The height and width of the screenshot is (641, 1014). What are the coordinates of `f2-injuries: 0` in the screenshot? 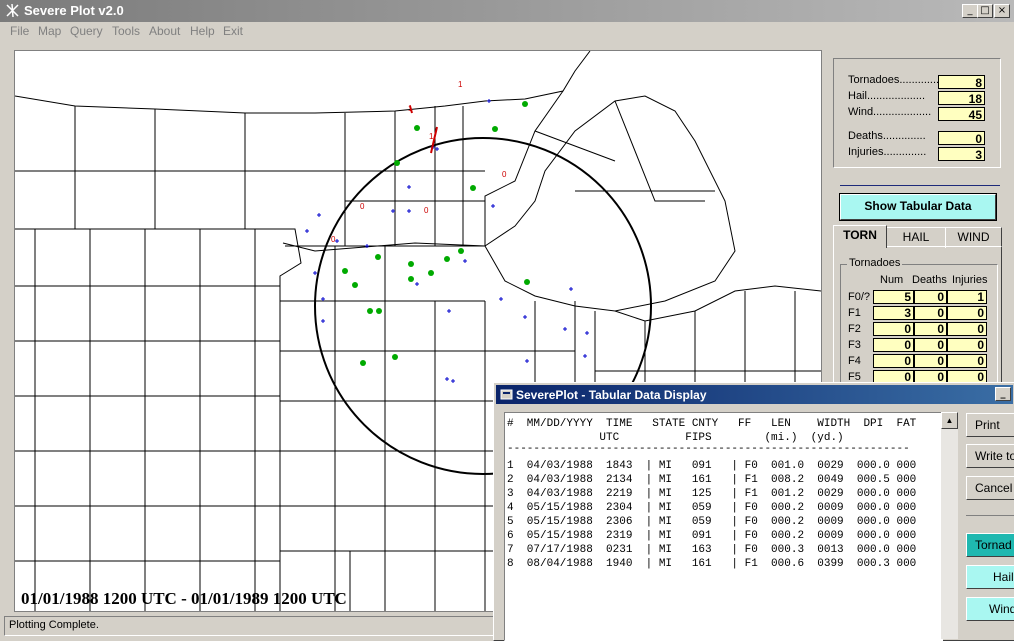 It's located at (967, 329).